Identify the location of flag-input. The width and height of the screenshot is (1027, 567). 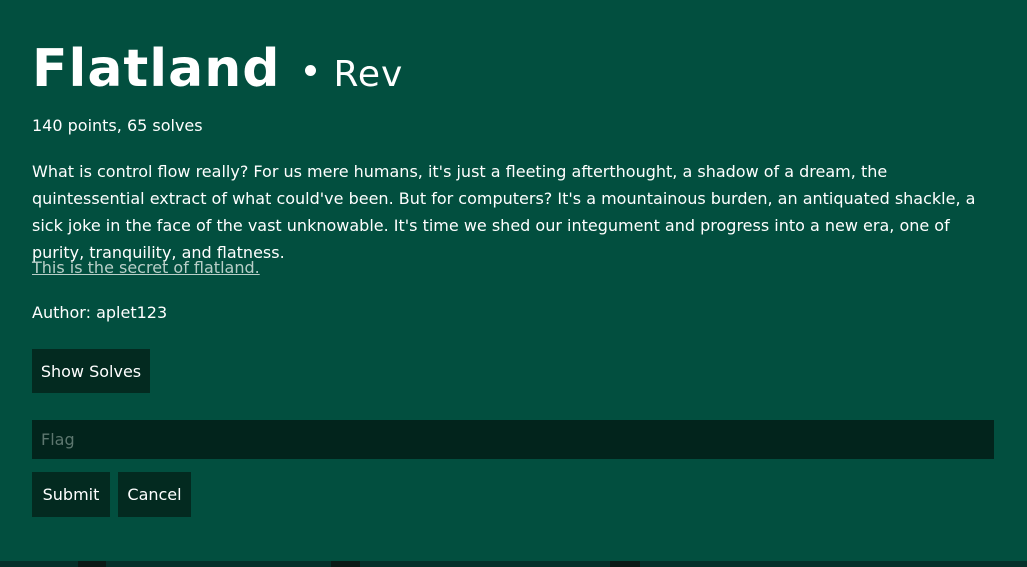
(513, 439).